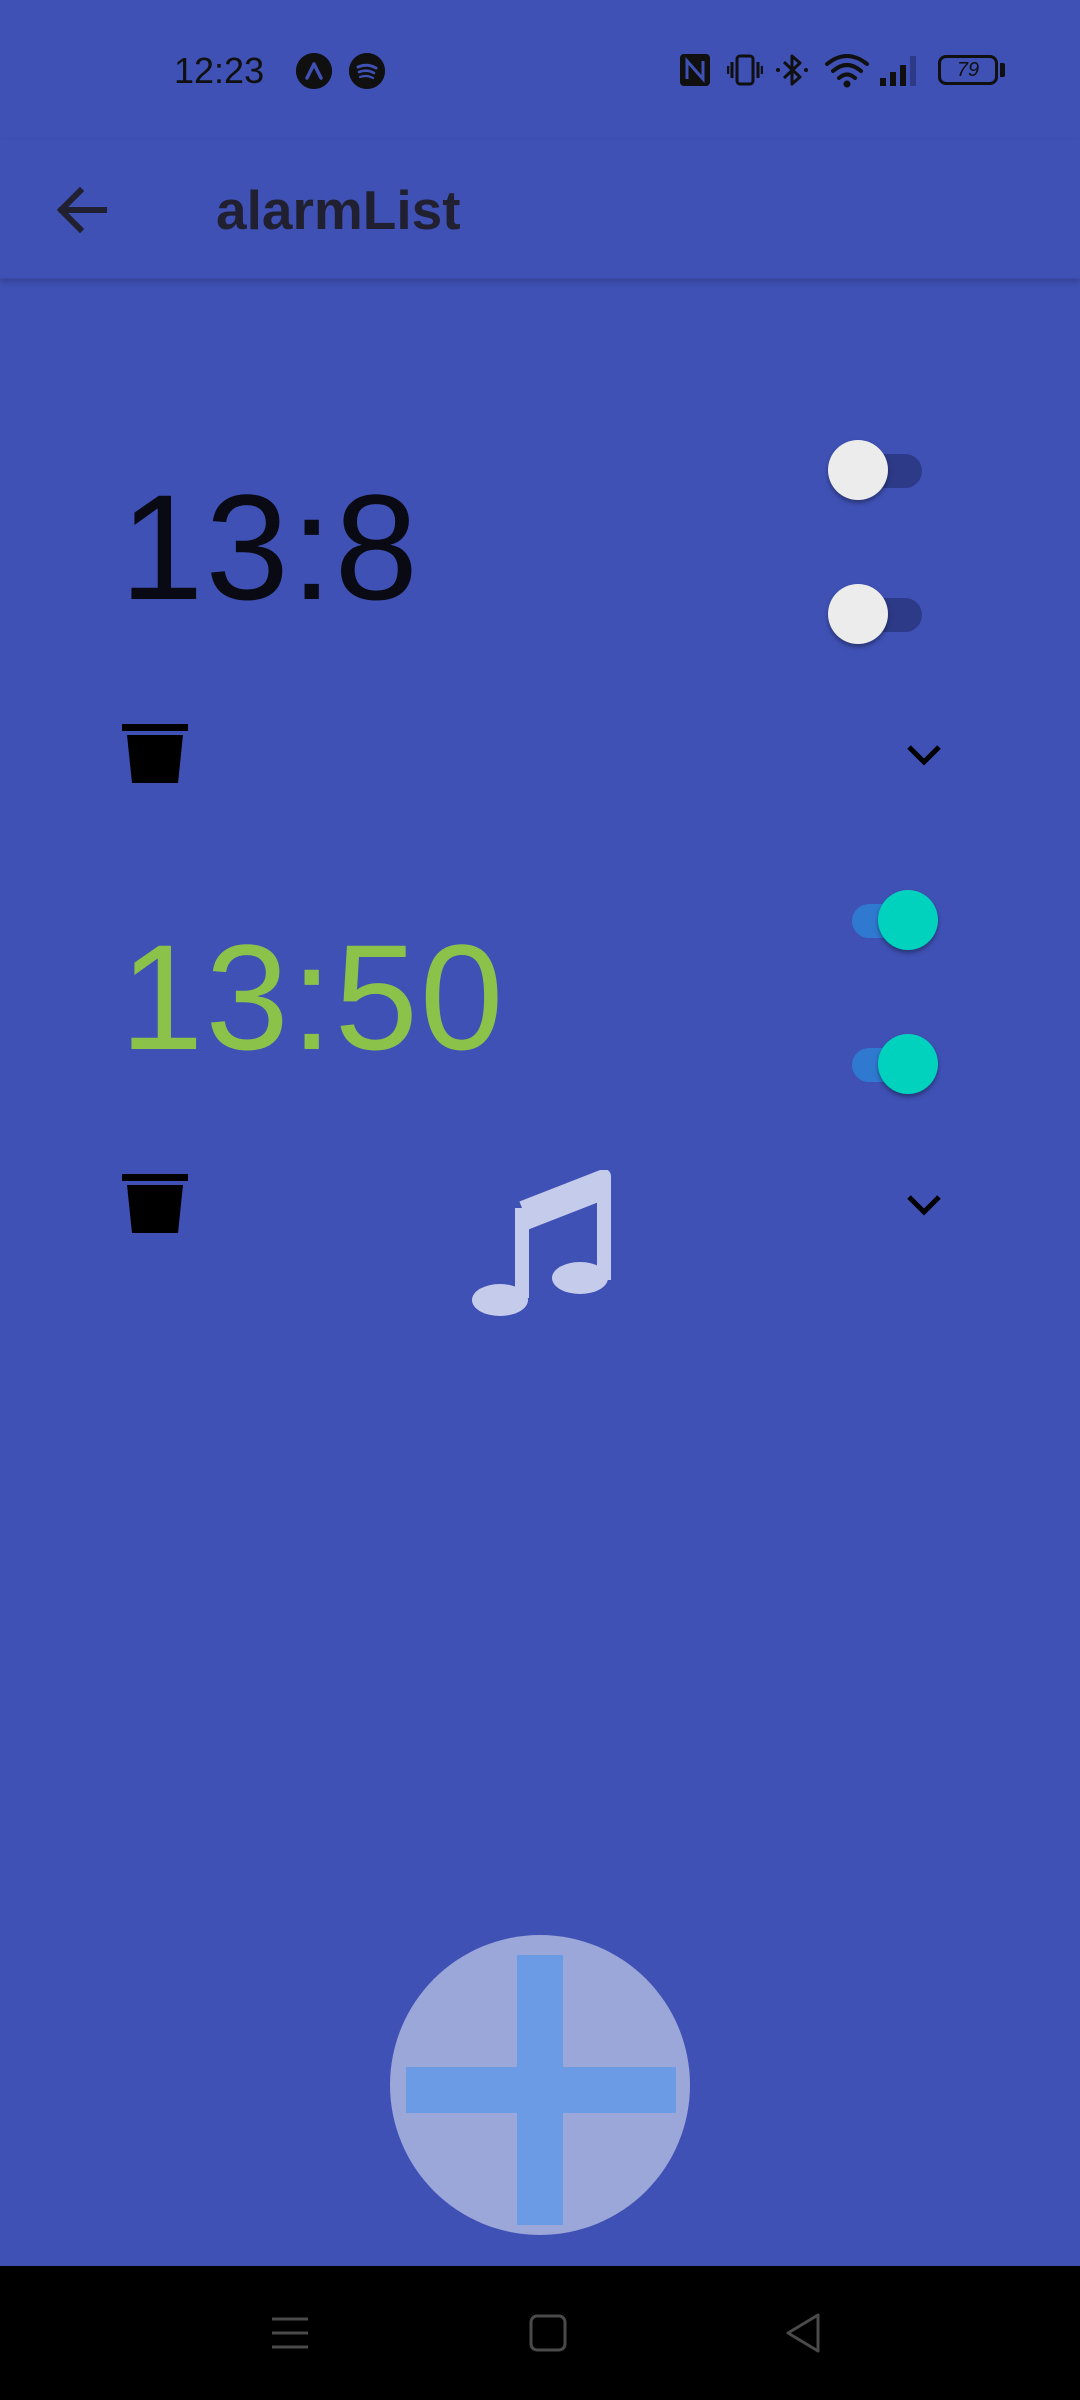 This screenshot has height=2400, width=1080. What do you see at coordinates (338, 210) in the screenshot?
I see `page-title: alarmList` at bounding box center [338, 210].